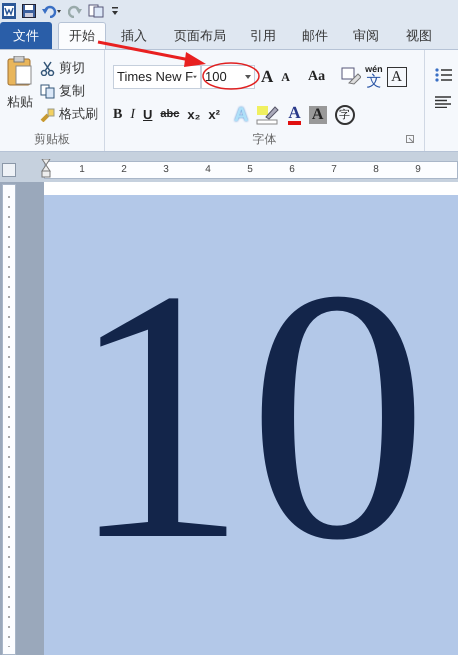  I want to click on scissors-icon, so click(47, 68).